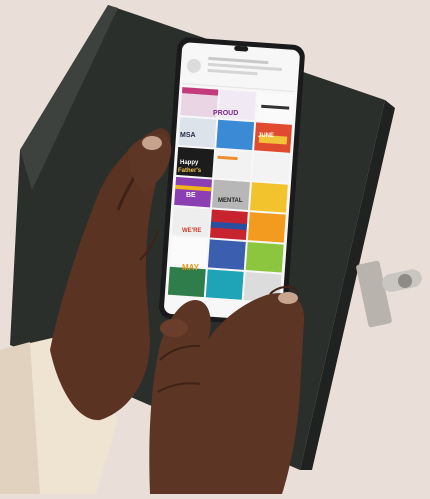  Describe the element at coordinates (226, 113) in the screenshot. I see `tile-text-proud: PROUD` at that location.